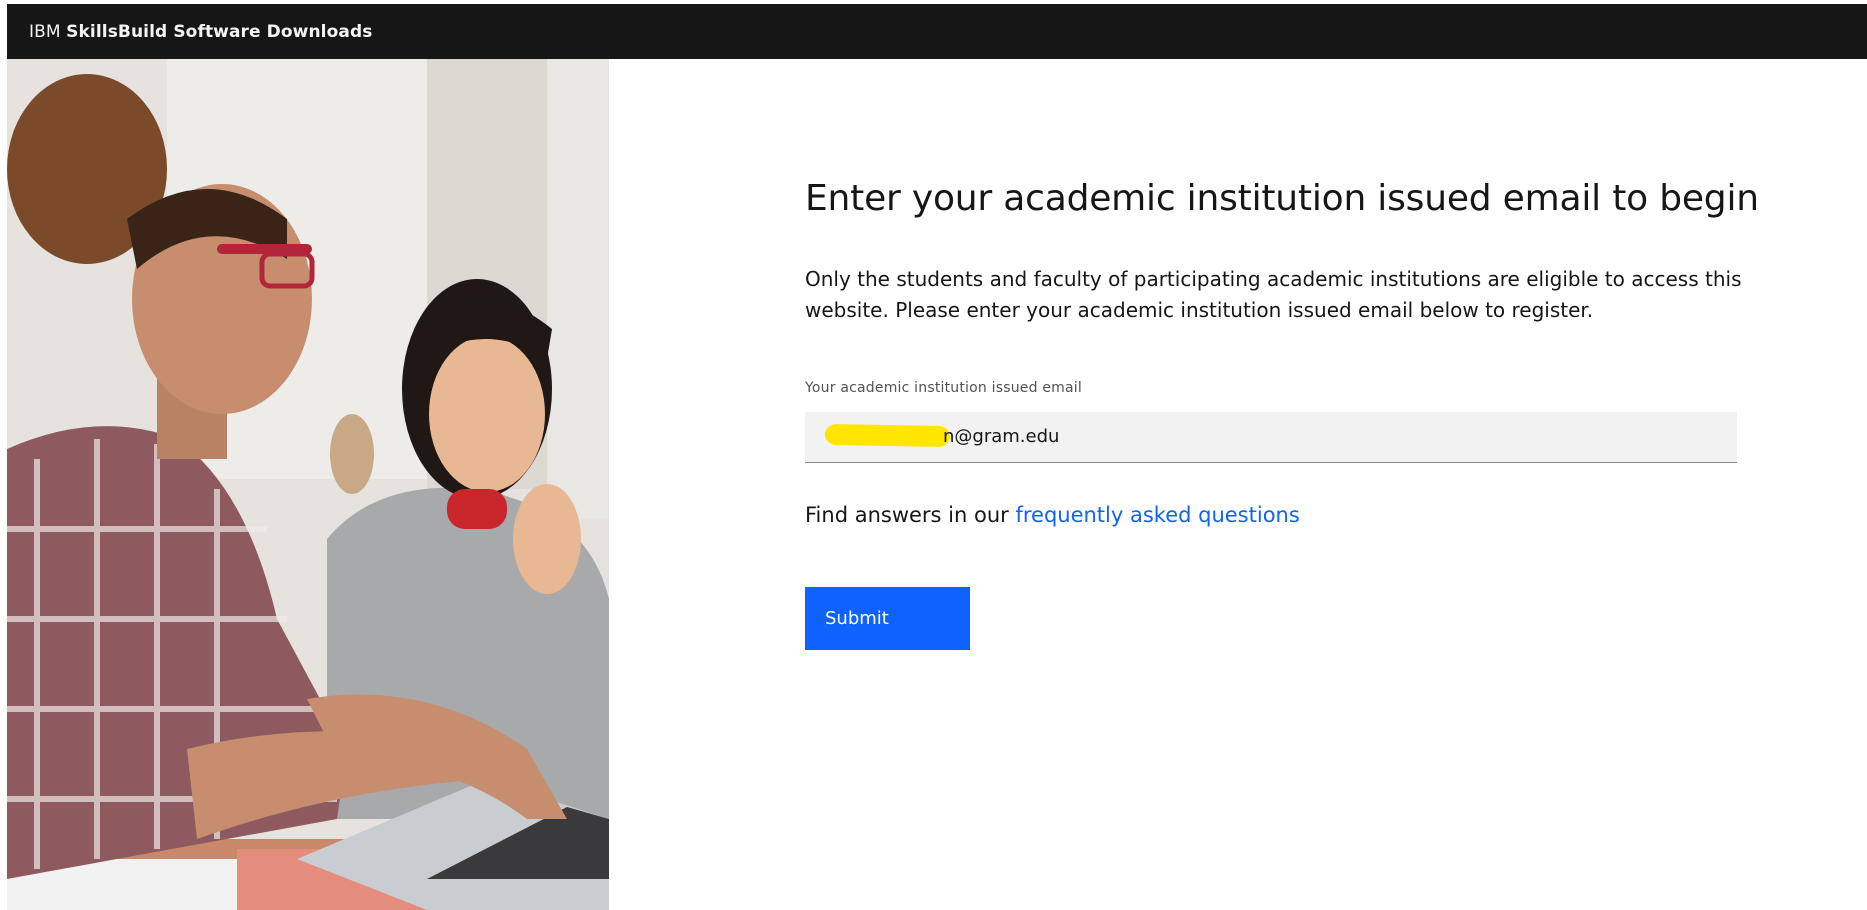 This screenshot has width=1867, height=910. Describe the element at coordinates (910, 515) in the screenshot. I see `faq-prefix: Find answers in our` at that location.